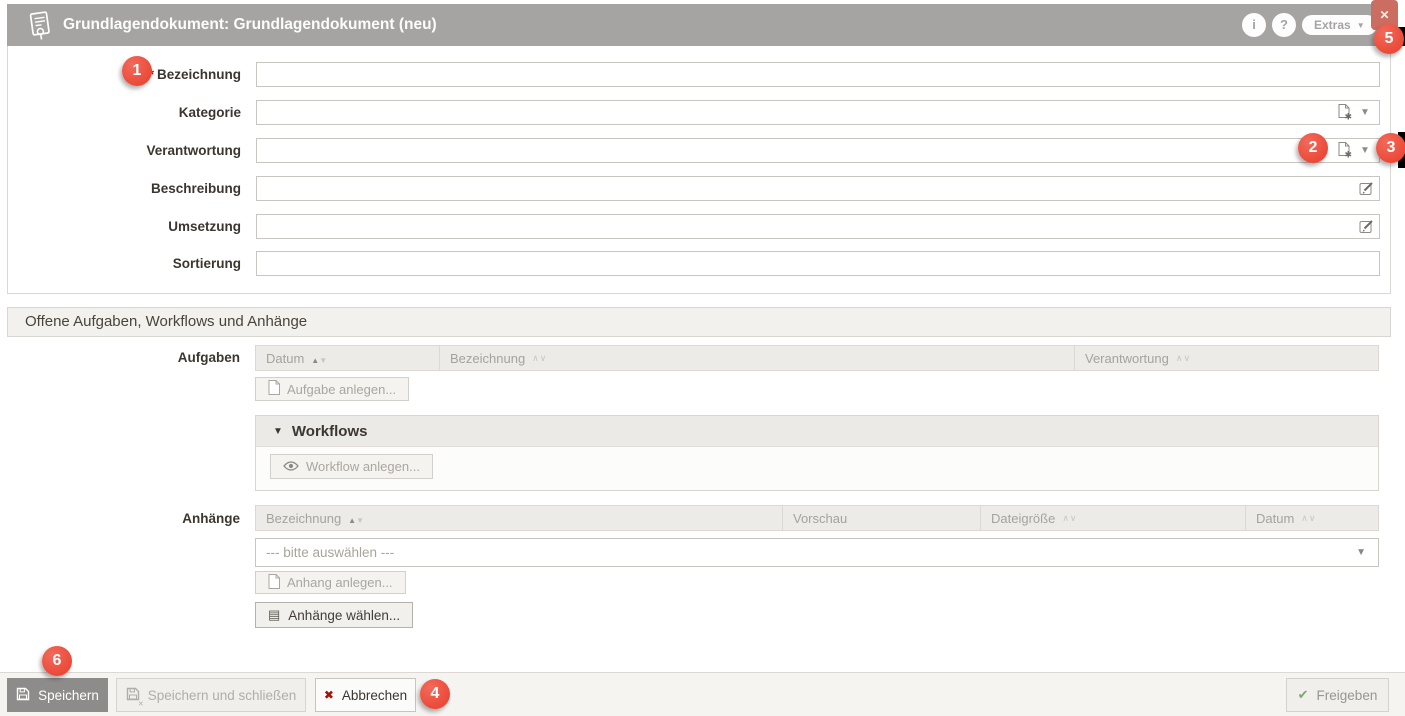 The width and height of the screenshot is (1405, 716). Describe the element at coordinates (818, 188) in the screenshot. I see `beschreibung-input` at that location.